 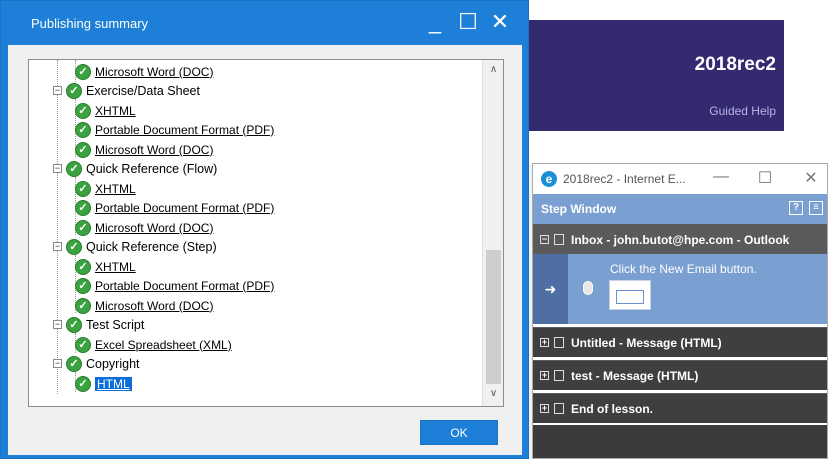 What do you see at coordinates (115, 324) in the screenshot?
I see `tree-node-label: Test Script` at bounding box center [115, 324].